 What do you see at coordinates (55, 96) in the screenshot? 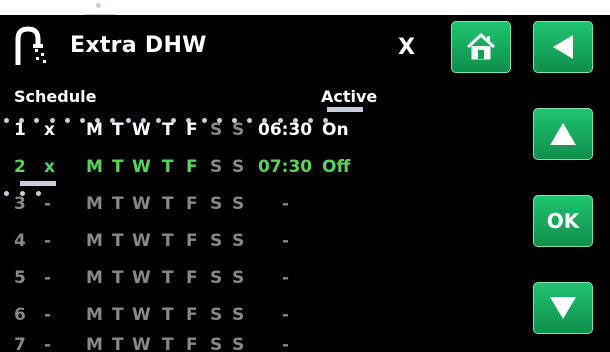
I see `schedule-column-header: Schedule` at bounding box center [55, 96].